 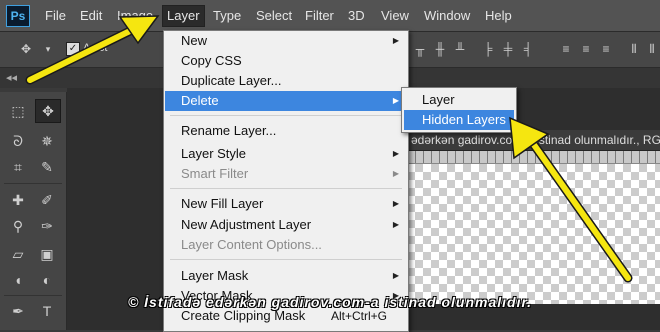 What do you see at coordinates (533, 157) in the screenshot?
I see `horizontal-ruler` at bounding box center [533, 157].